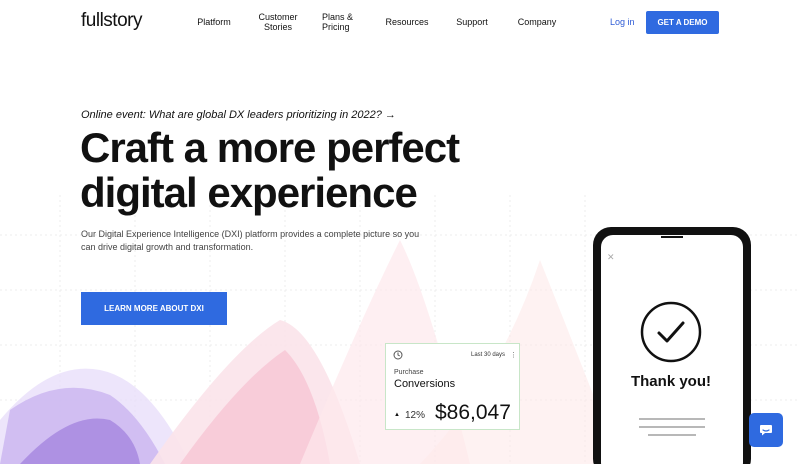  Describe the element at coordinates (622, 22) in the screenshot. I see `login-link: Log in` at that location.